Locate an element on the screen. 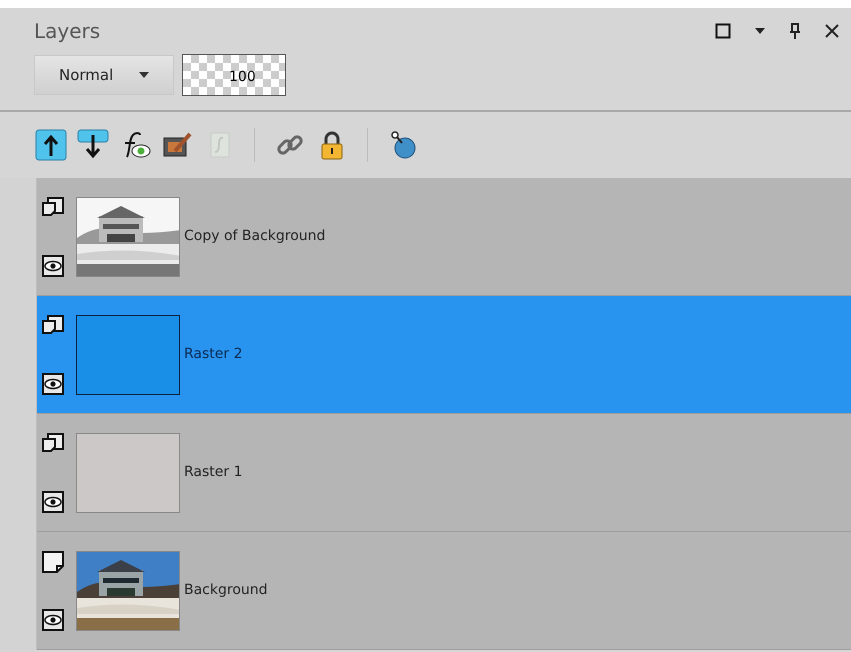 The width and height of the screenshot is (851, 652). caret-icon is located at coordinates (144, 75).